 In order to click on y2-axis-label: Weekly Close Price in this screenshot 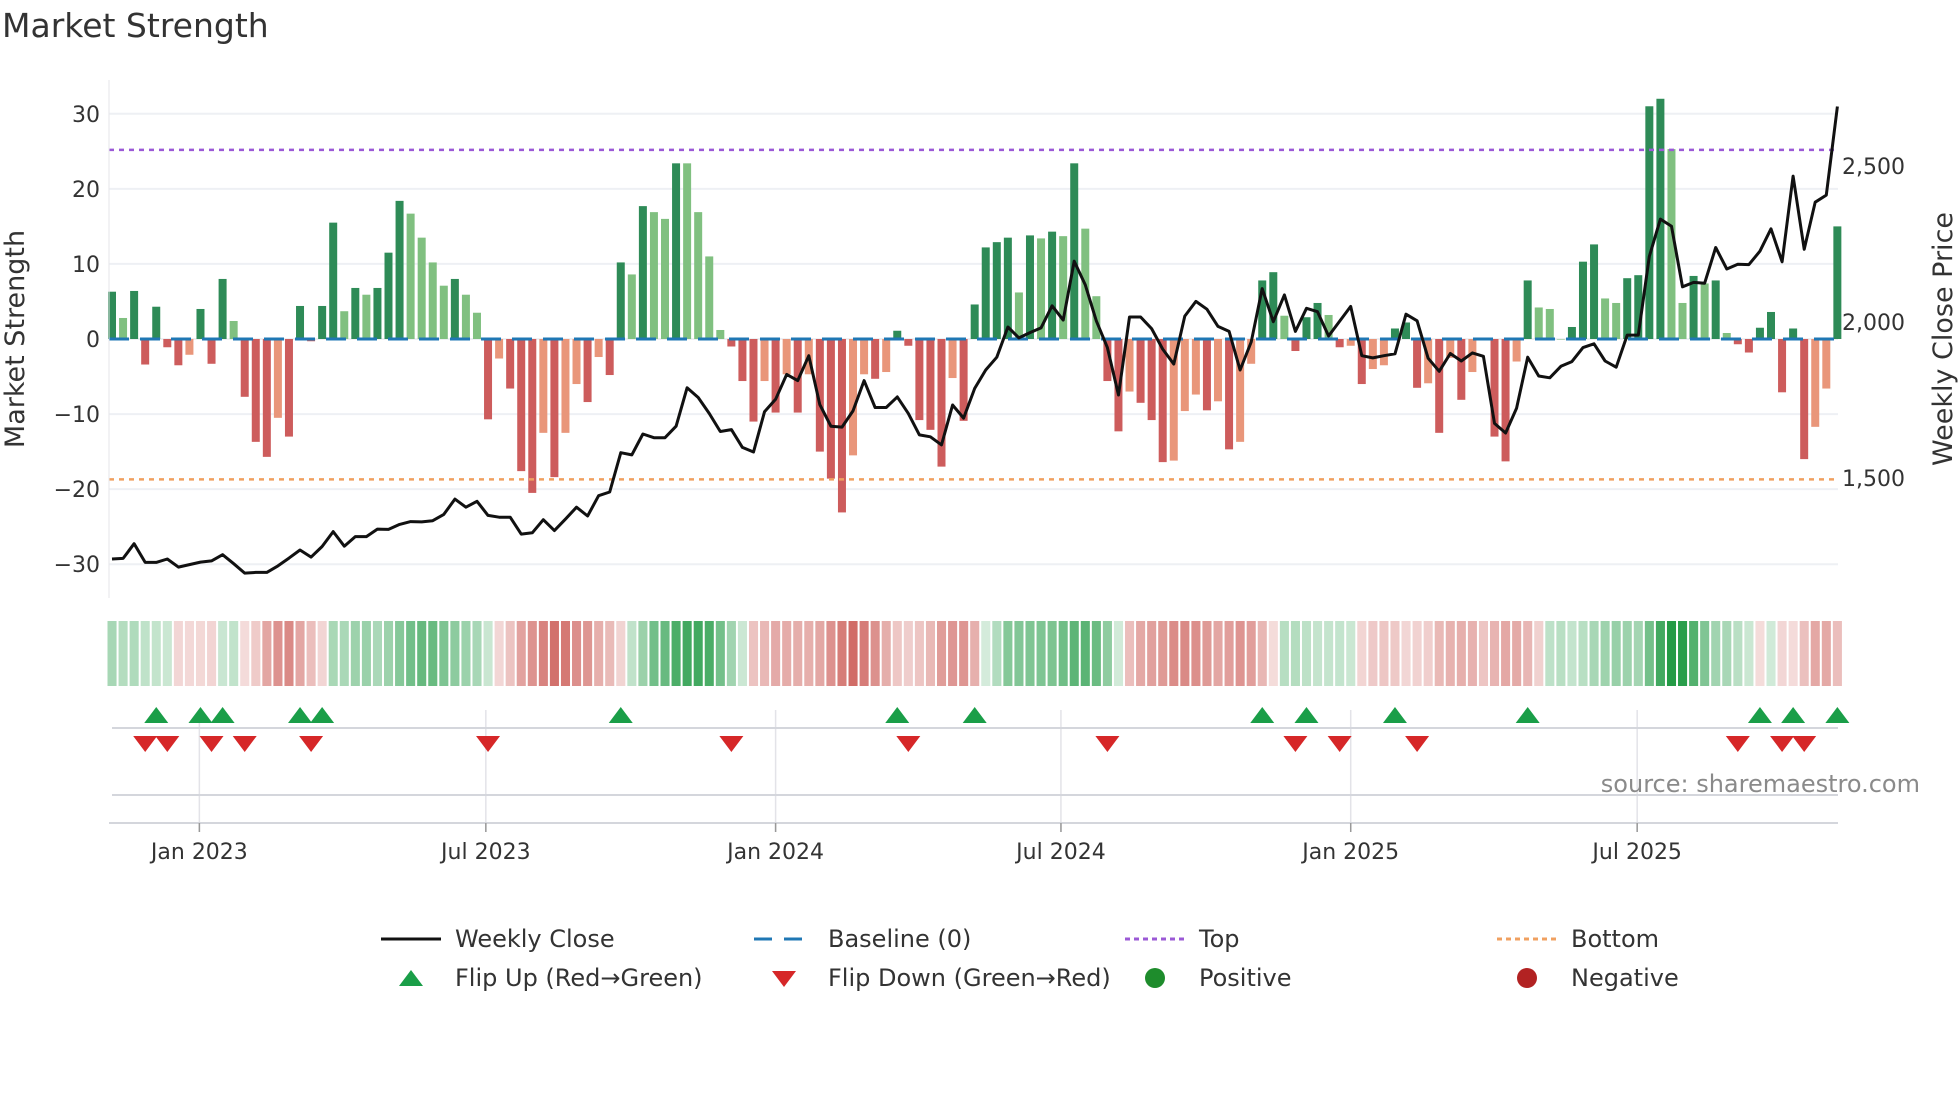, I will do `click(1943, 339)`.